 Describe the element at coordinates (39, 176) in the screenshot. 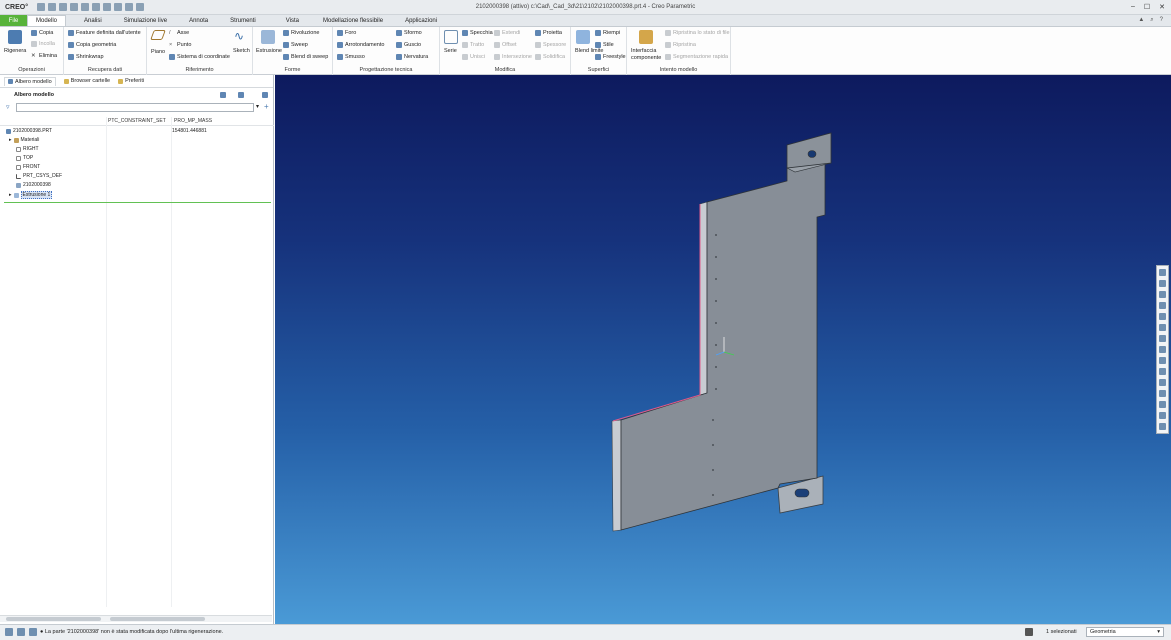

I see `tree-item-prt-csys-def: PRT_CSYS_DEF` at that location.